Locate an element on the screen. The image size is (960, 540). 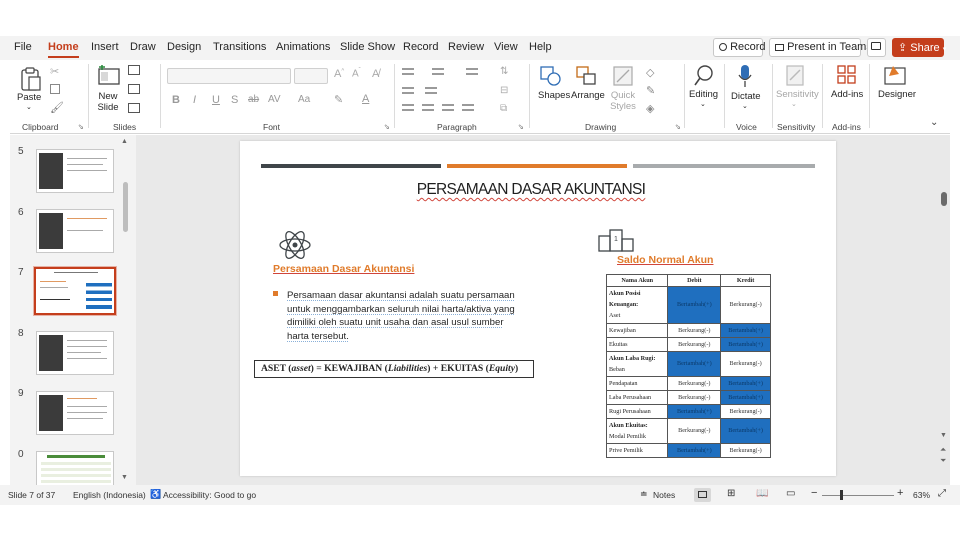
zoom-in-icon: + is located at coordinates (900, 493).